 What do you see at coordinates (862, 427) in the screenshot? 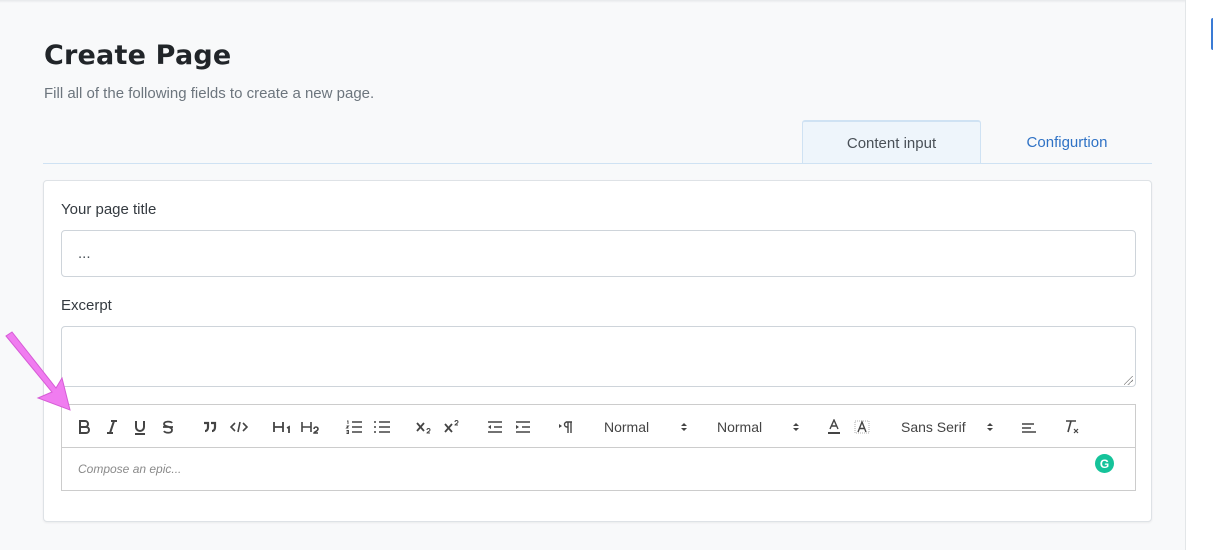
I see `background-color-icon` at bounding box center [862, 427].